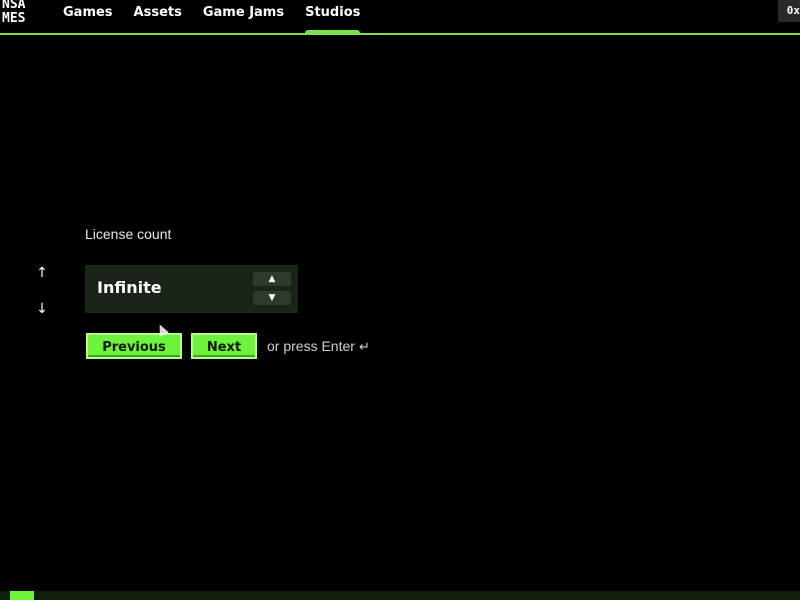  I want to click on nav-item-game-jams: Game Jams, so click(243, 16).